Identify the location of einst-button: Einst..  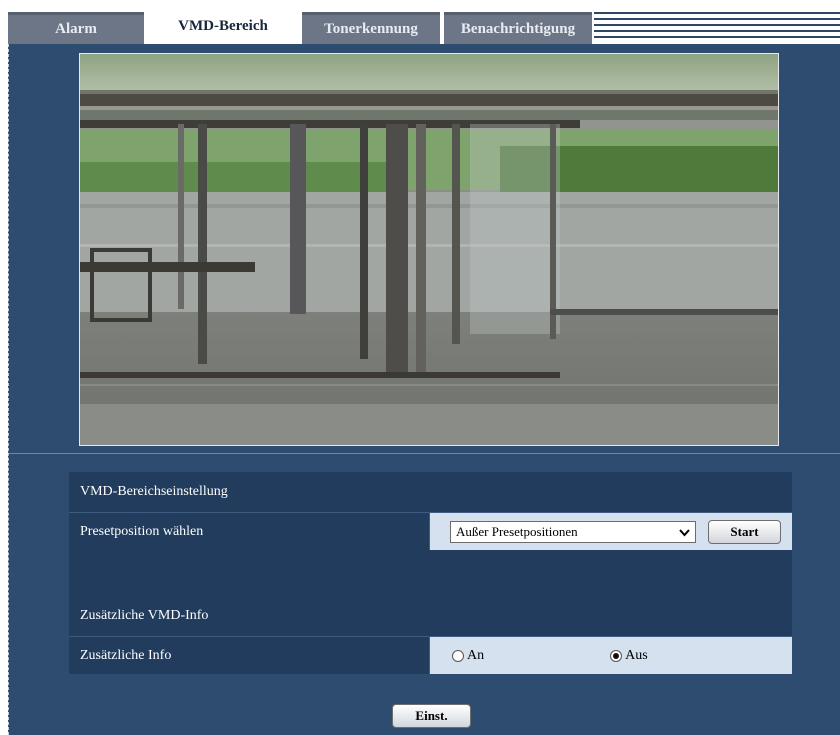
(431, 716).